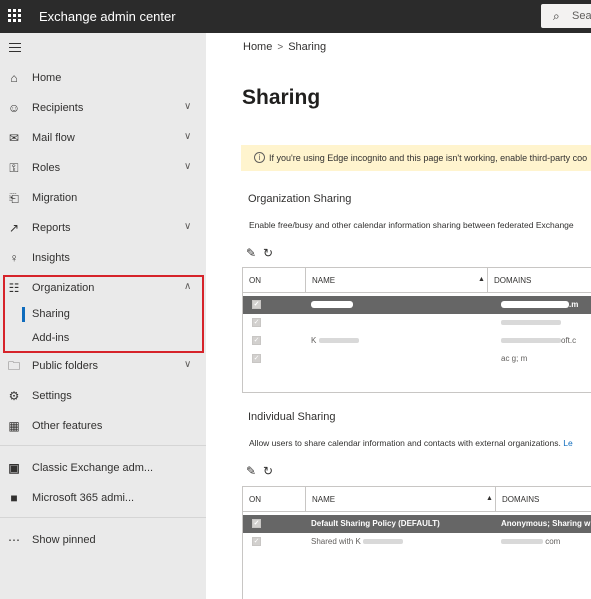 This screenshot has width=591, height=599. What do you see at coordinates (257, 47) in the screenshot?
I see `breadcrumb-home-link: Home` at bounding box center [257, 47].